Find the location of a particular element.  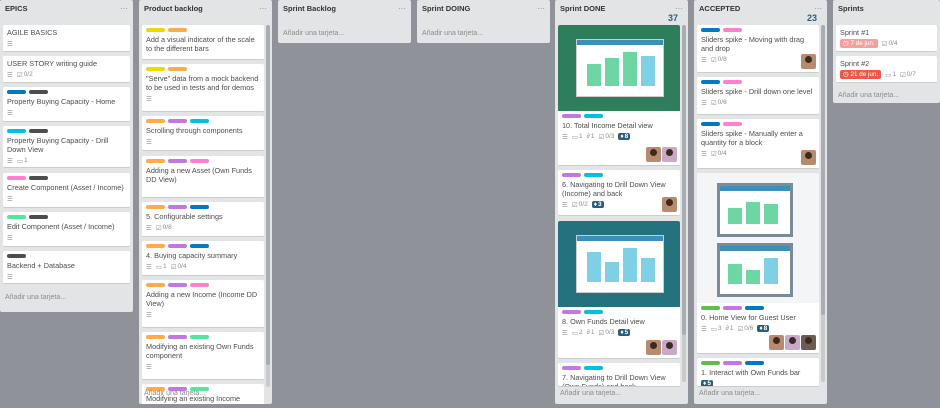

card: 8. Own Funds Detail view ☰ ▭ 2 ∂ 1 ☑ 0/3 ♦ 5 is located at coordinates (619, 290).